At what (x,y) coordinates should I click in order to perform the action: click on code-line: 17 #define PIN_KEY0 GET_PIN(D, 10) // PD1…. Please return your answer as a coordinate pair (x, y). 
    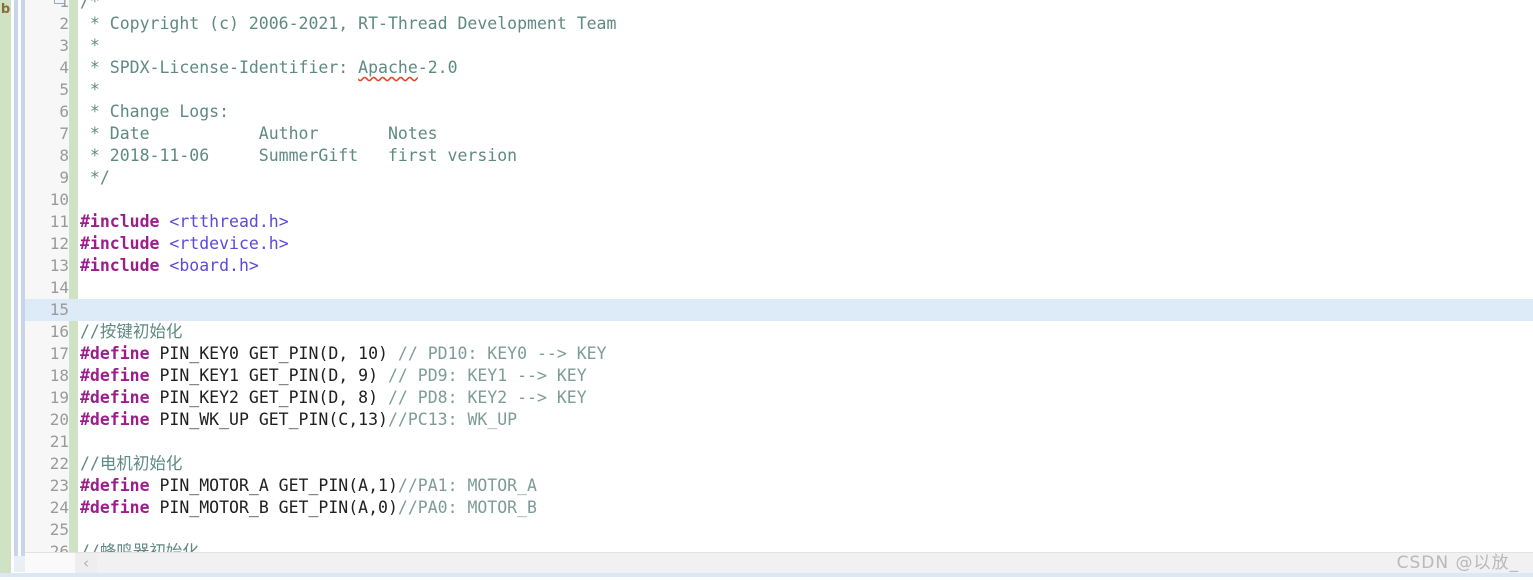
    Looking at the image, I should click on (779, 354).